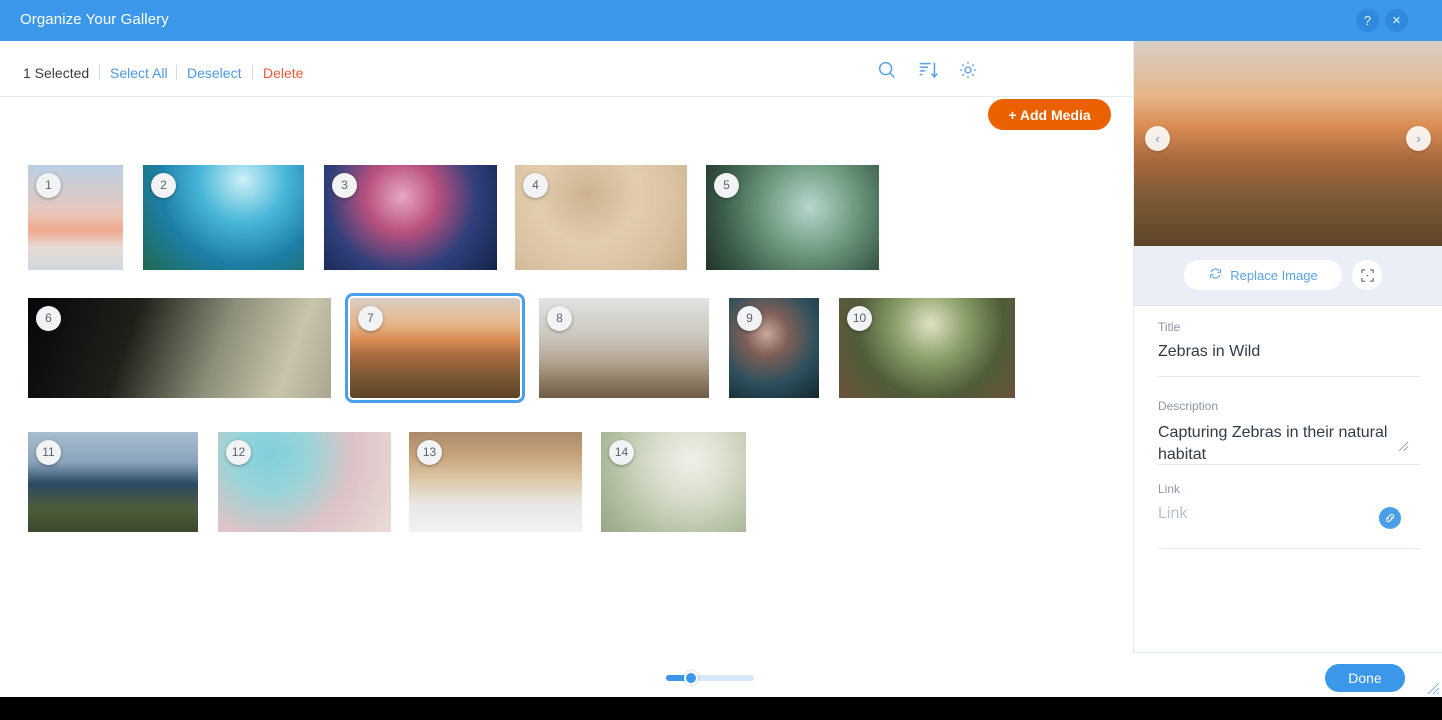 The image size is (1442, 720). What do you see at coordinates (1289, 340) in the screenshot?
I see `title-field: Title Zebras in Wild` at bounding box center [1289, 340].